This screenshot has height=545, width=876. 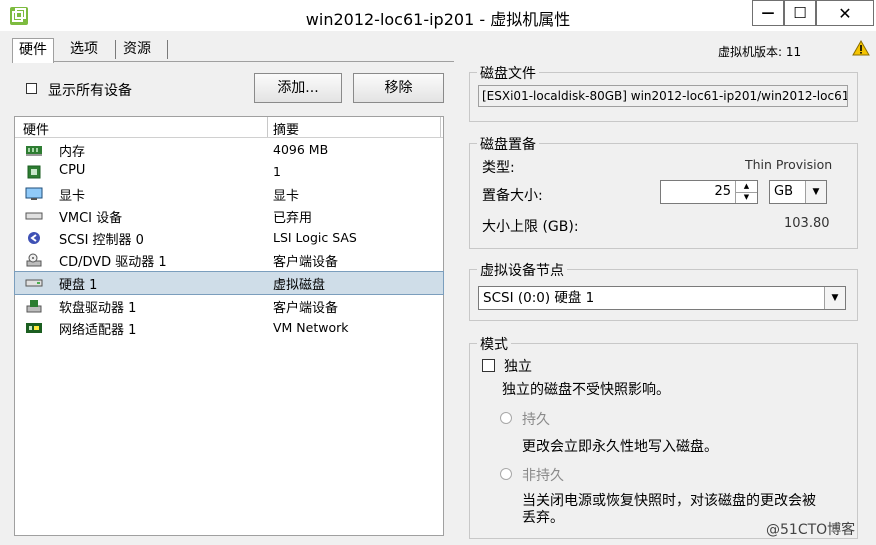 I want to click on show-all-devices-label: 显示所有设备, so click(x=90, y=91).